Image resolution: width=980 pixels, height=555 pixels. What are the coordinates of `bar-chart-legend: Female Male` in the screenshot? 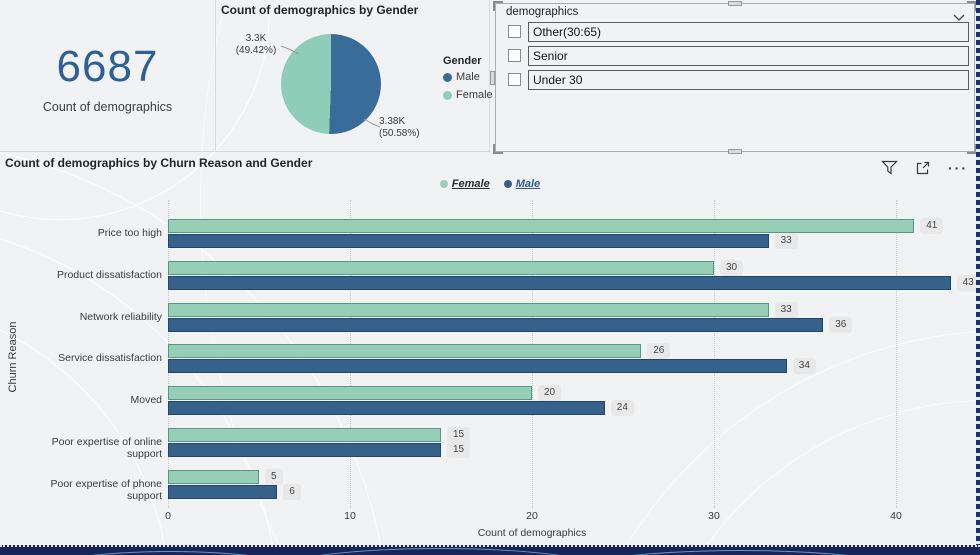 It's located at (490, 184).